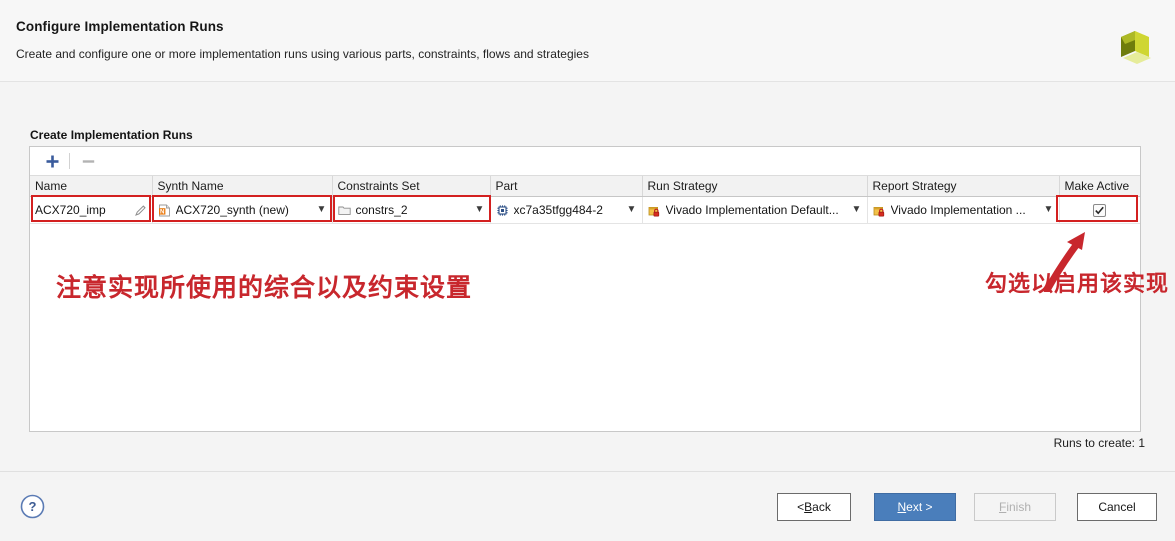 The height and width of the screenshot is (541, 1175). What do you see at coordinates (1002, 507) in the screenshot?
I see `finish-button-mnemonic: F` at bounding box center [1002, 507].